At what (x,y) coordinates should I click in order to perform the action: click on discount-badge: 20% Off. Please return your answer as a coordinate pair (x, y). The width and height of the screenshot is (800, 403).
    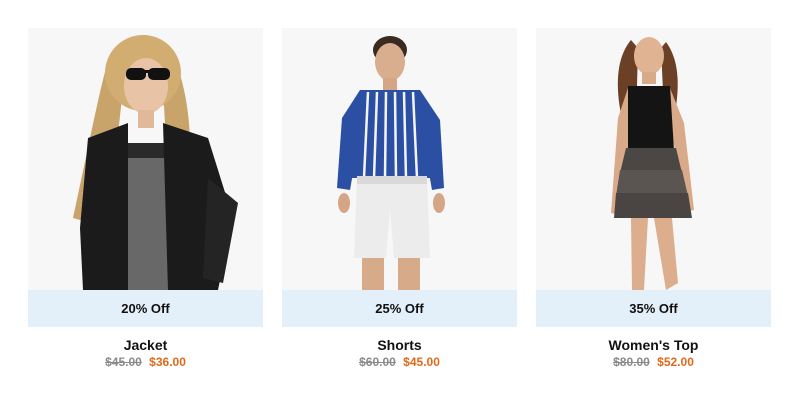
    Looking at the image, I should click on (145, 308).